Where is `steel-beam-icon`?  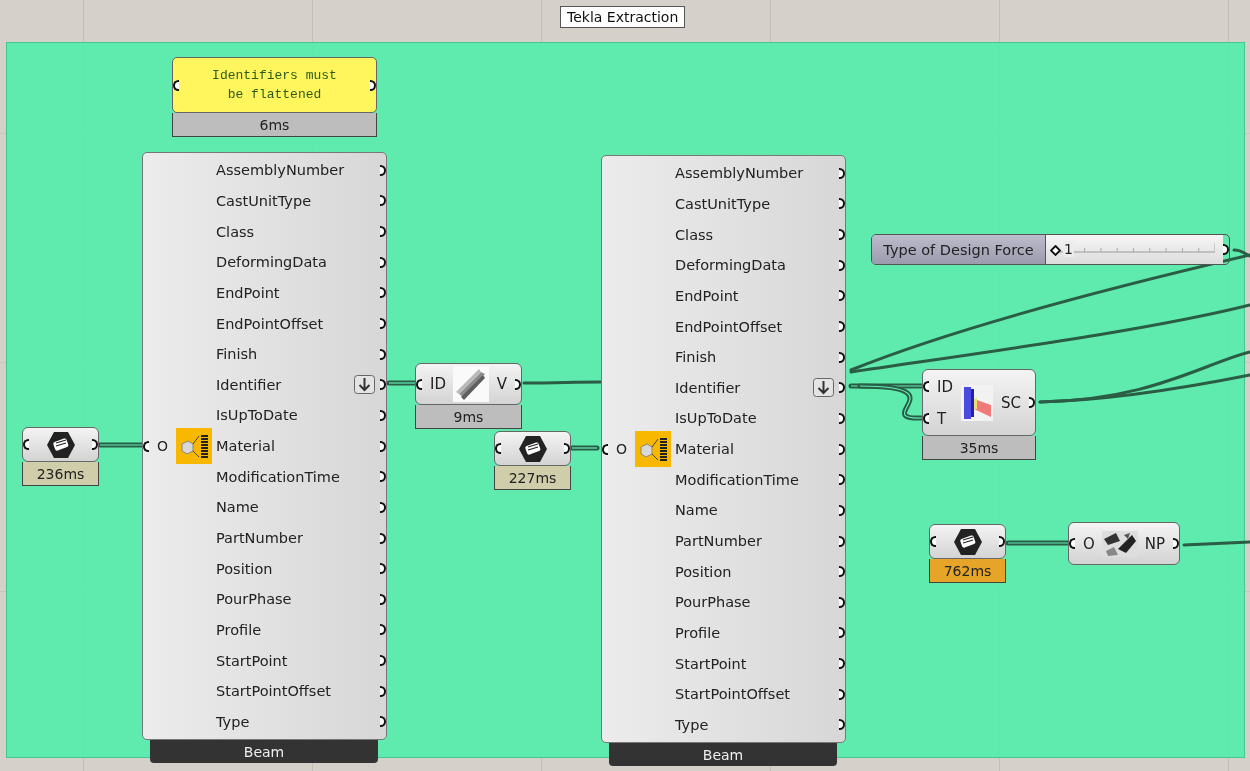 steel-beam-icon is located at coordinates (471, 384).